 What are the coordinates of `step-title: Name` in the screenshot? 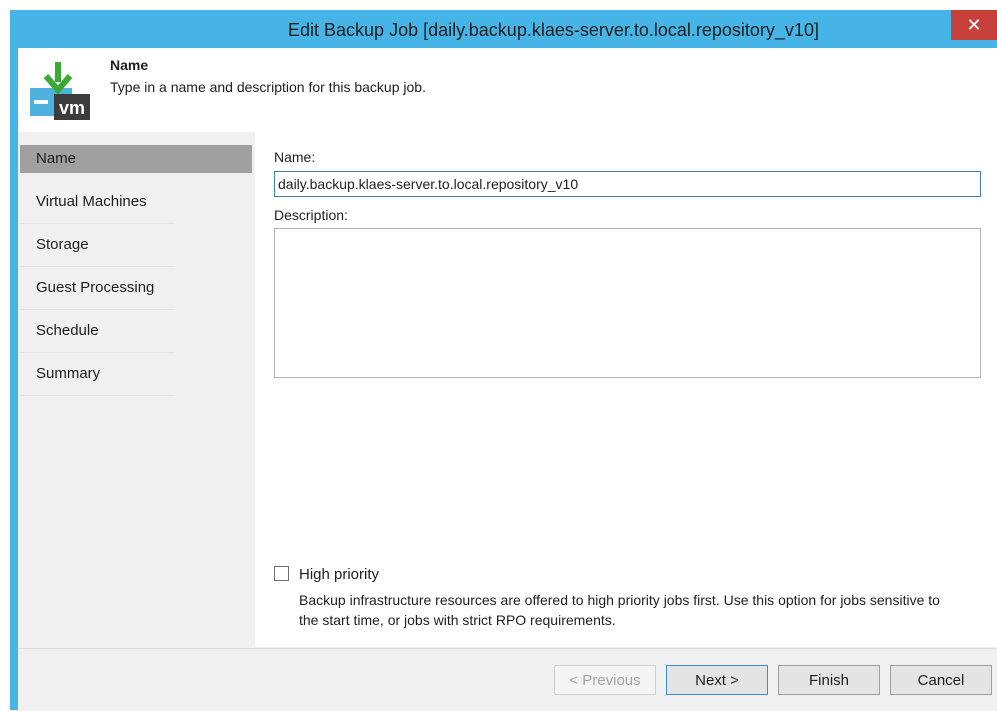 It's located at (129, 65).